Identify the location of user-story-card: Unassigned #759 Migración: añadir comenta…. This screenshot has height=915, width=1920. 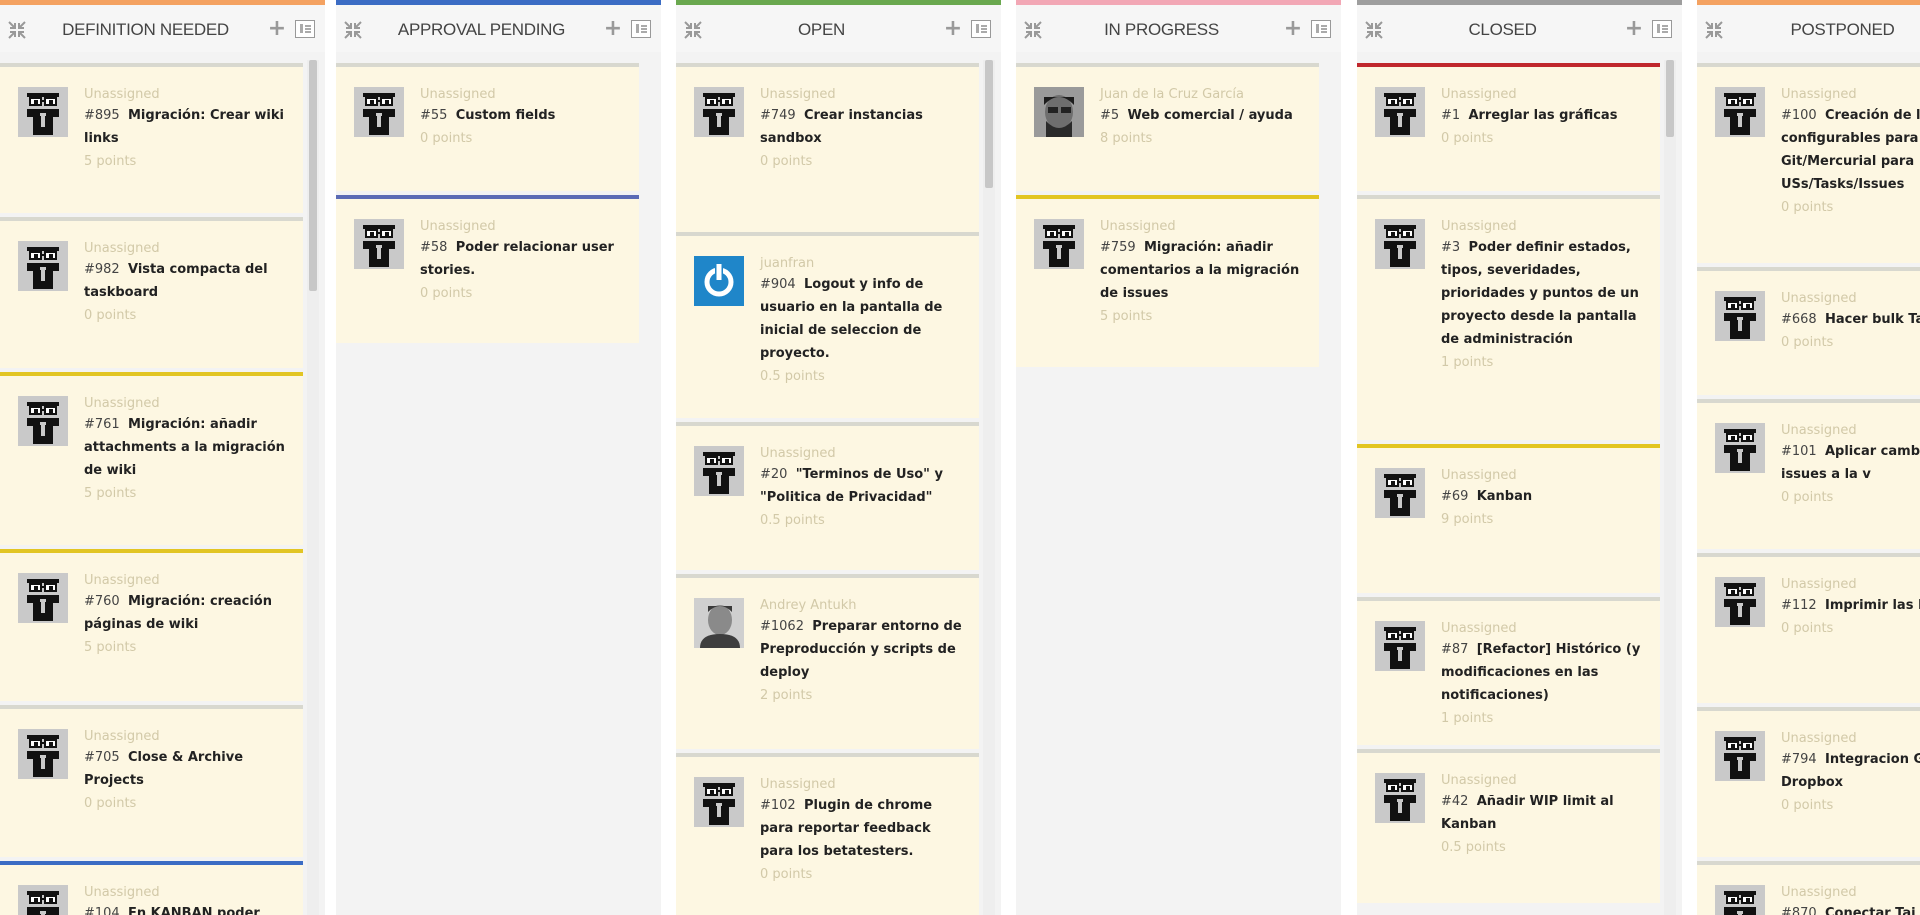
(1167, 281).